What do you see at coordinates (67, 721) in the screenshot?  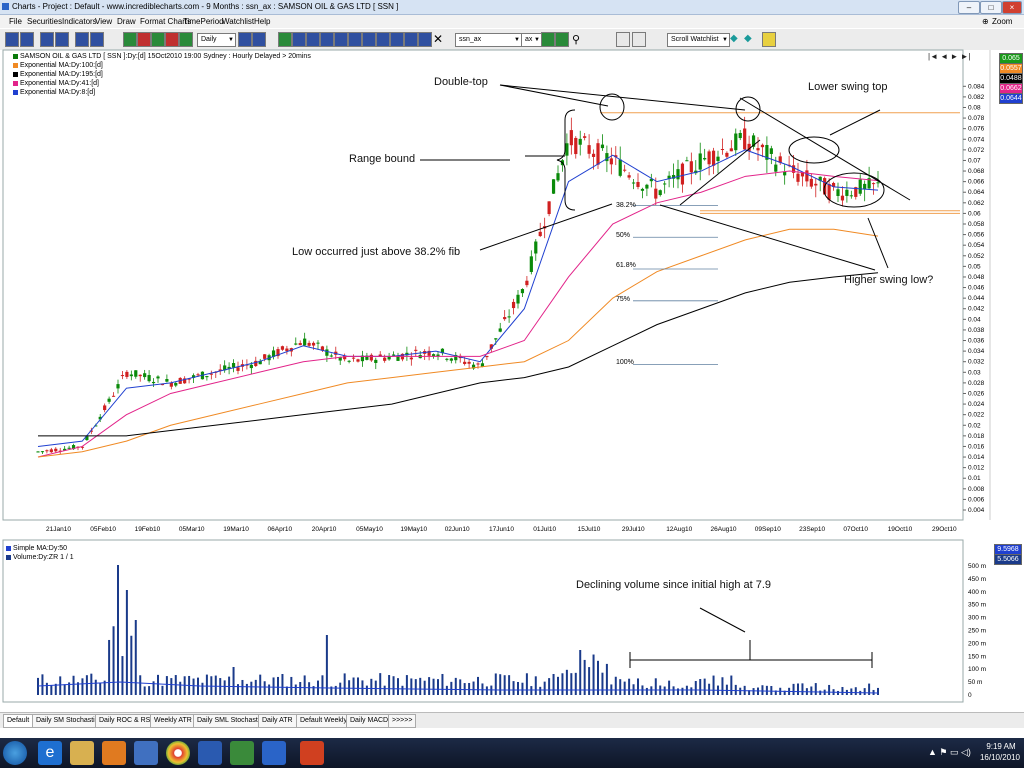 I see `tab-daily-sm-stochastic: Daily SM Stochastic` at bounding box center [67, 721].